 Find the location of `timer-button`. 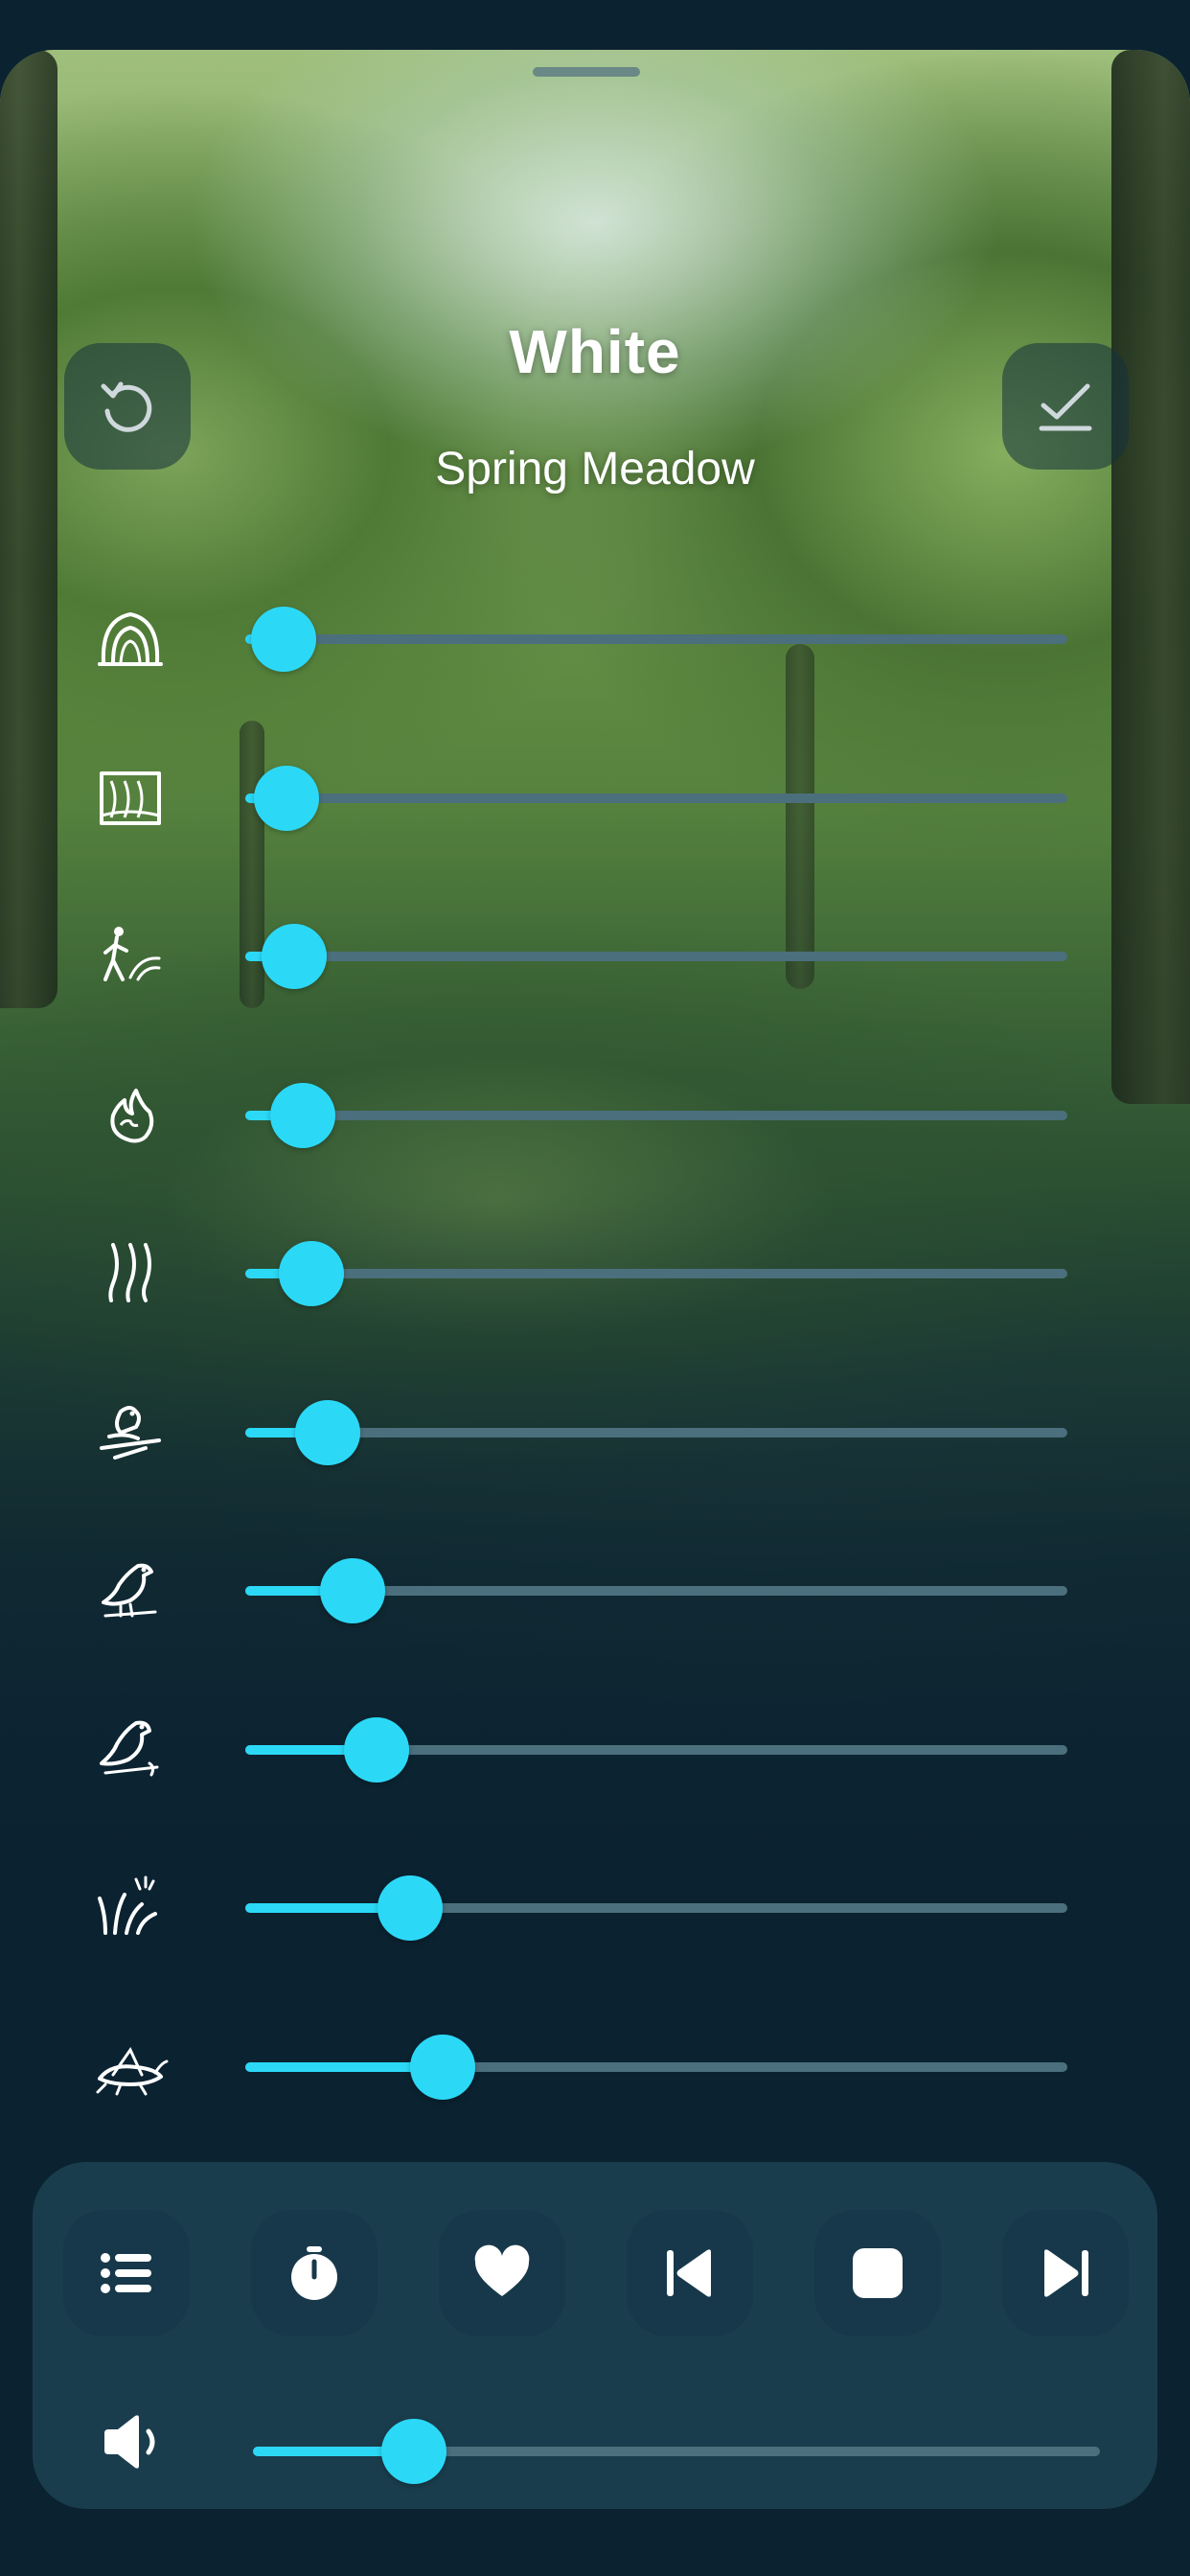

timer-button is located at coordinates (315, 2273).